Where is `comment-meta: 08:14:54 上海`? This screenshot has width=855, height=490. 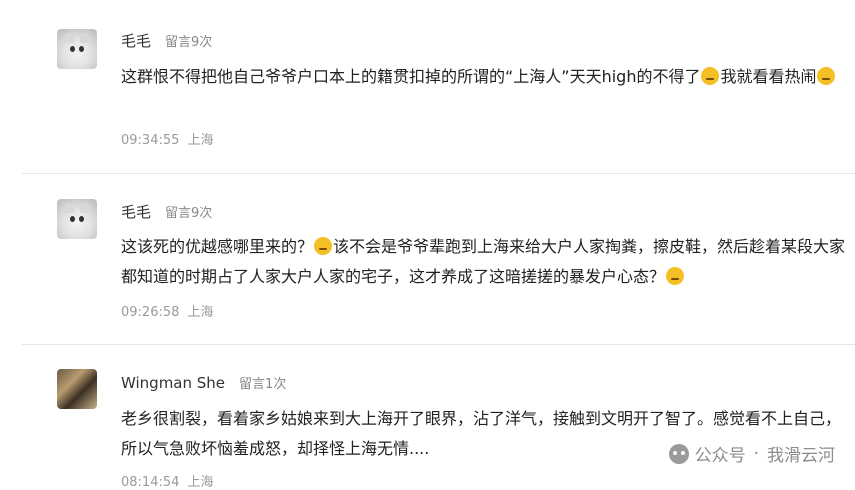 comment-meta: 08:14:54 上海 is located at coordinates (167, 480).